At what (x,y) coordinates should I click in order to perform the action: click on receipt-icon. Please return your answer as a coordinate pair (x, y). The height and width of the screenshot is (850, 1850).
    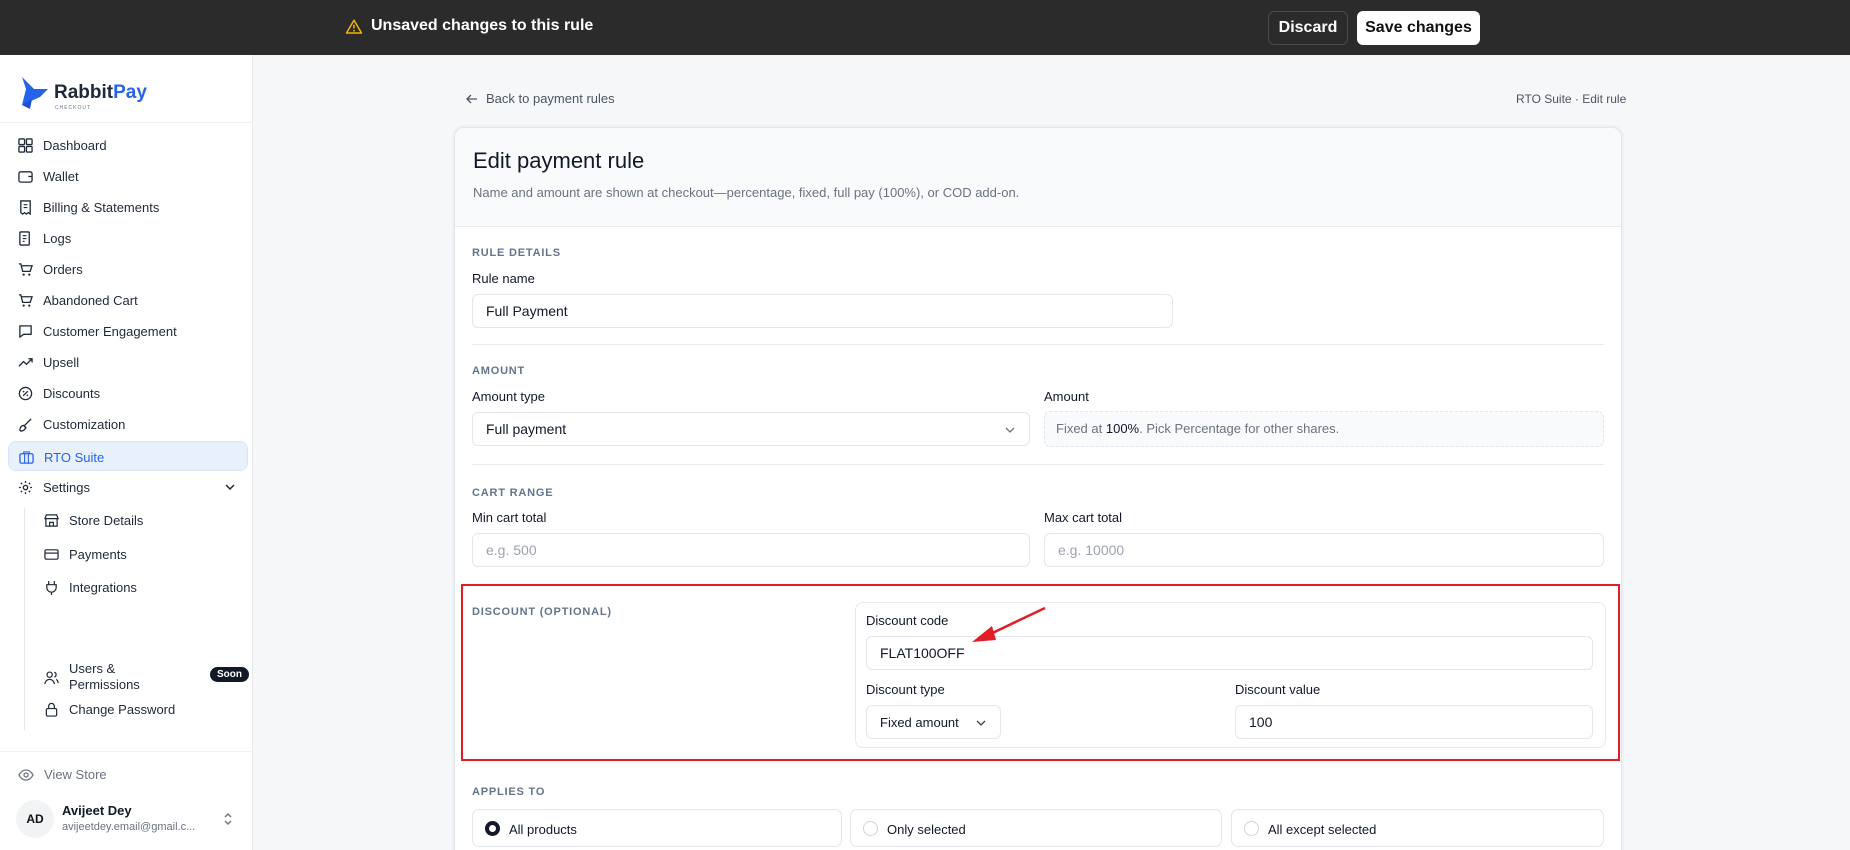
    Looking at the image, I should click on (25, 207).